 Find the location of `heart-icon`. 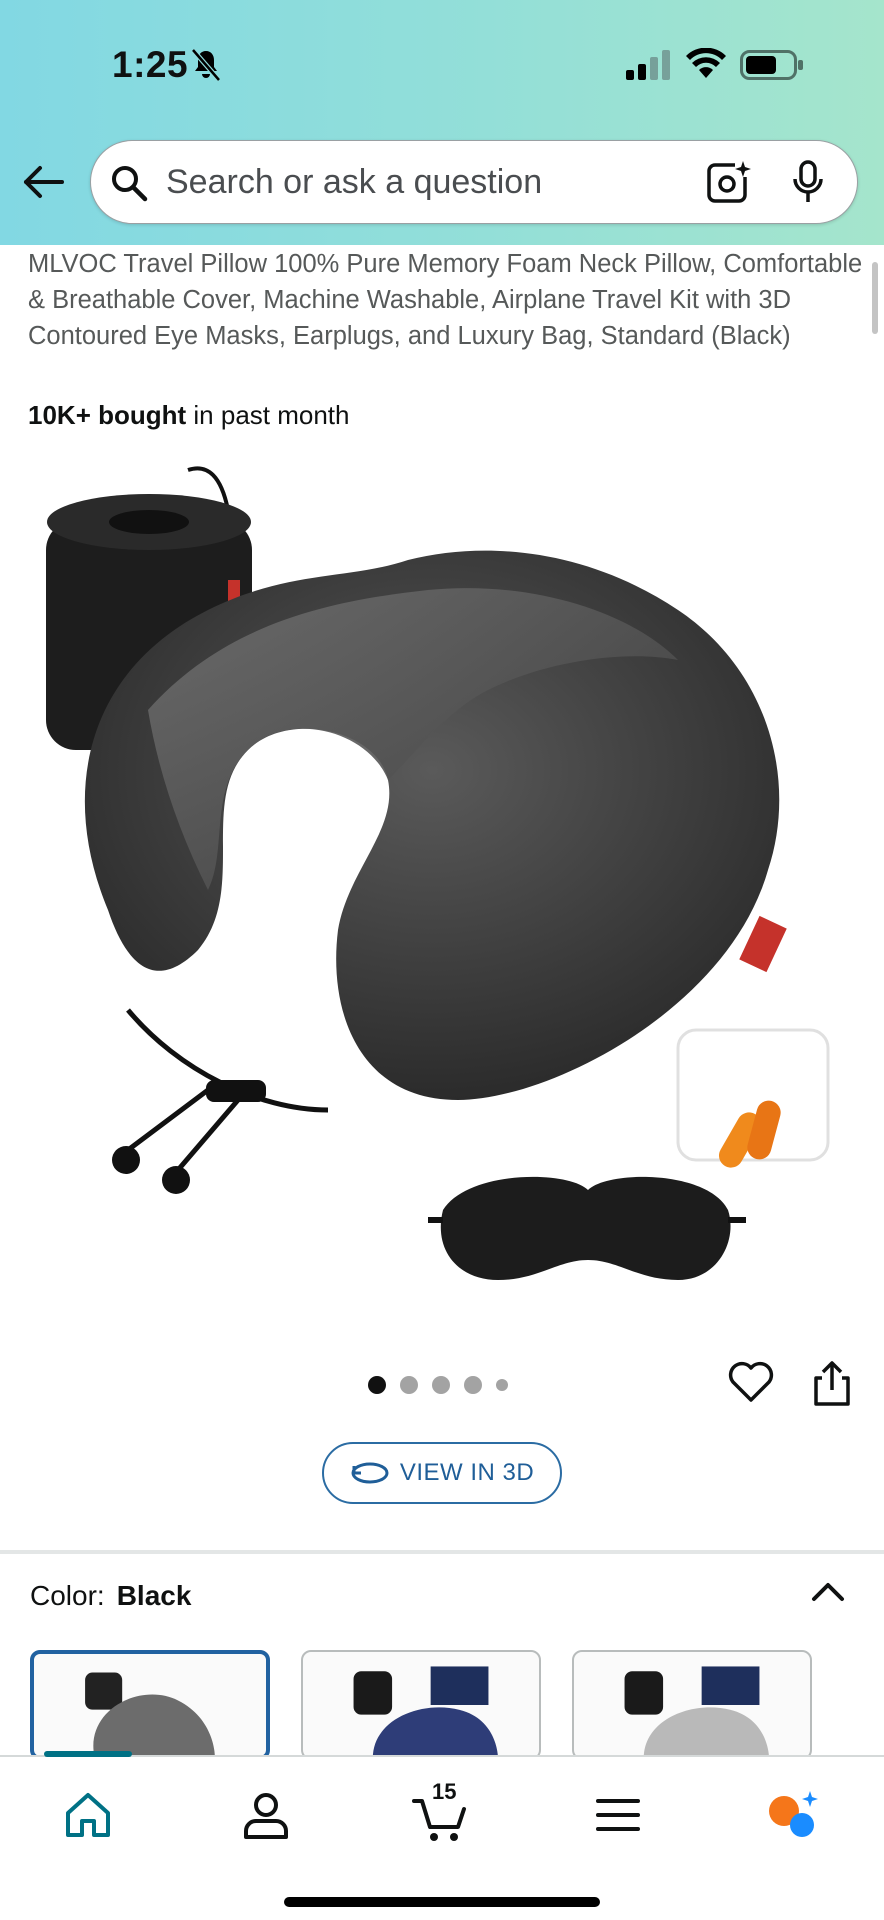

heart-icon is located at coordinates (751, 1382).